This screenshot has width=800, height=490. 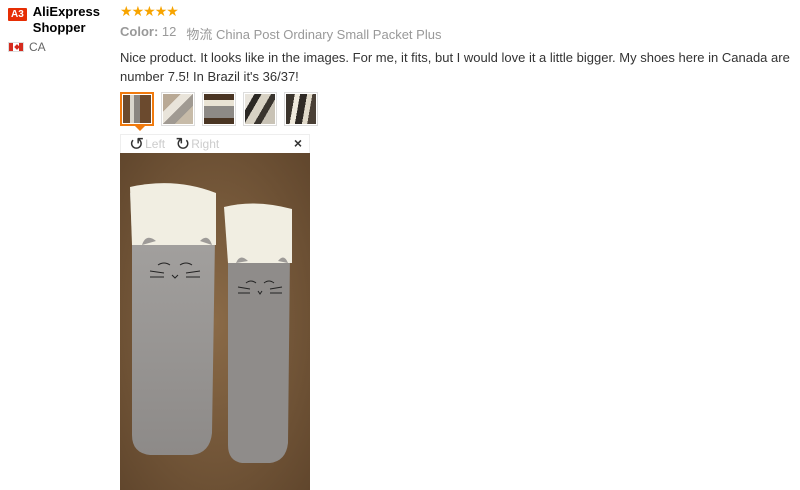 I want to click on rotate-right-label: Right, so click(x=205, y=144).